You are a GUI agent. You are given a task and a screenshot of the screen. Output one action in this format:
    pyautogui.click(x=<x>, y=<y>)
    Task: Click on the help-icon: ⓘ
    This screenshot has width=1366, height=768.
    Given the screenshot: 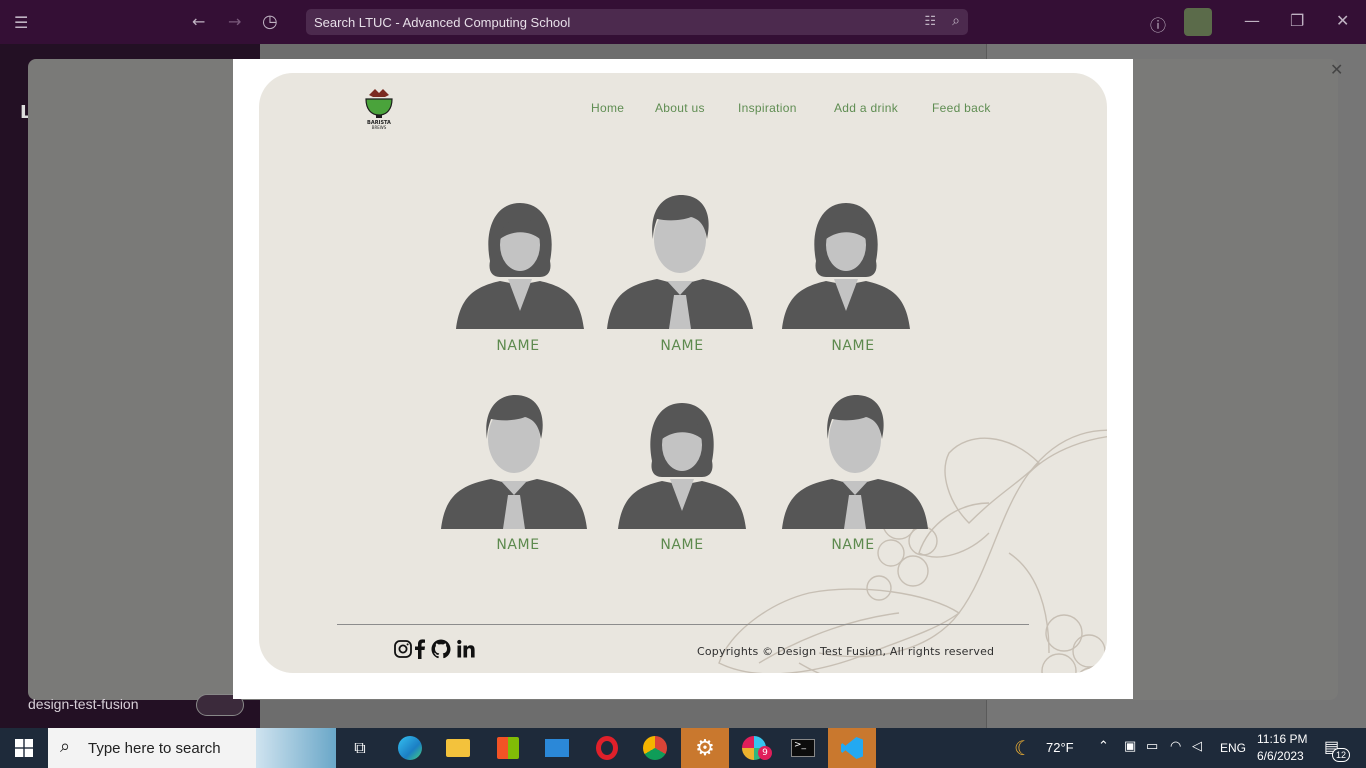 What is the action you would take?
    pyautogui.click(x=1158, y=24)
    